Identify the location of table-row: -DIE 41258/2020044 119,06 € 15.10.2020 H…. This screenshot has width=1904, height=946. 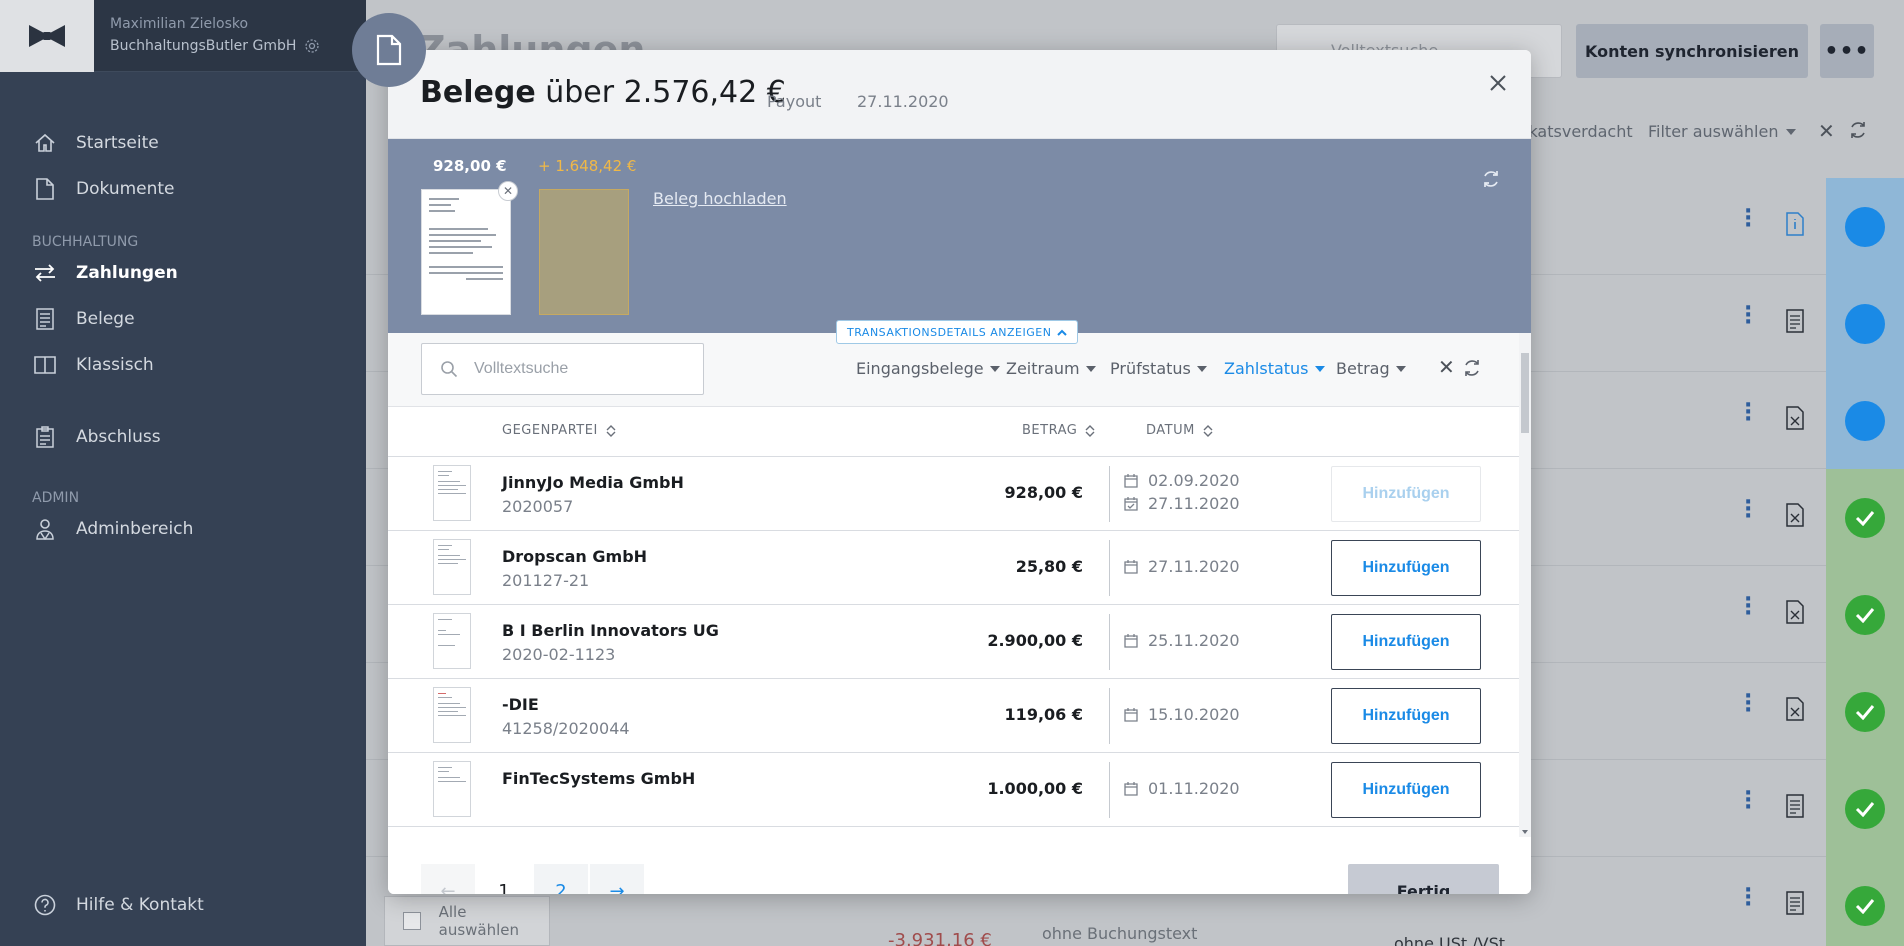
(953, 716).